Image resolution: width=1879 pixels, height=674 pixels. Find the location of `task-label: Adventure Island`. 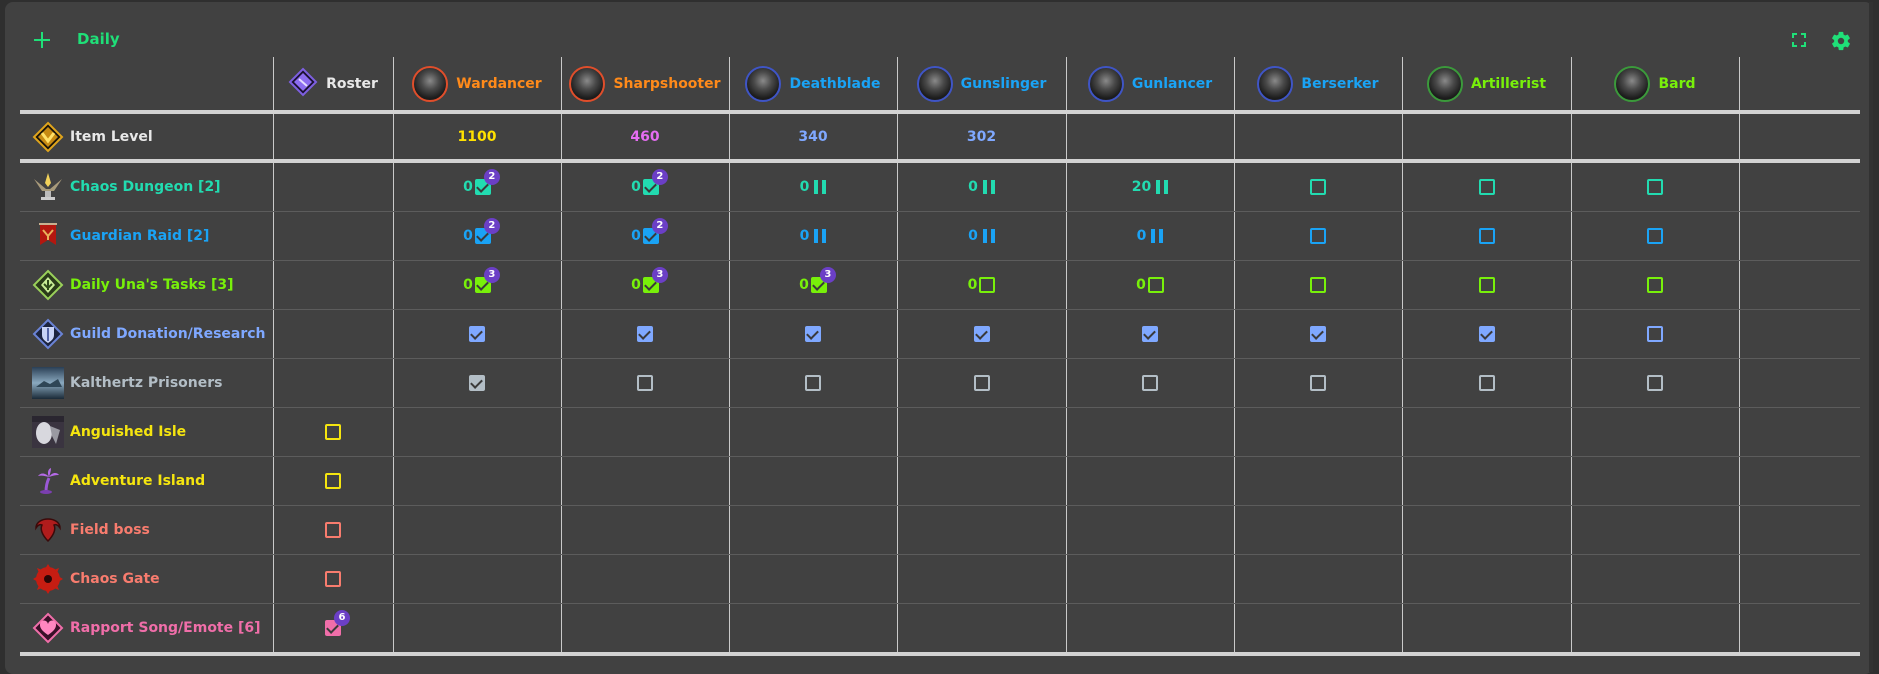

task-label: Adventure Island is located at coordinates (137, 481).